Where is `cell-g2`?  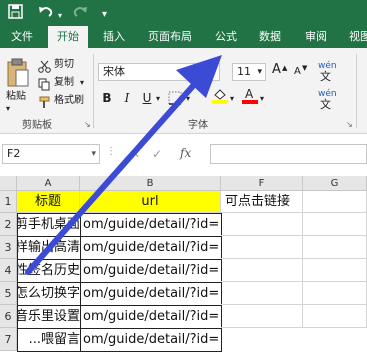 cell-g2 is located at coordinates (335, 224).